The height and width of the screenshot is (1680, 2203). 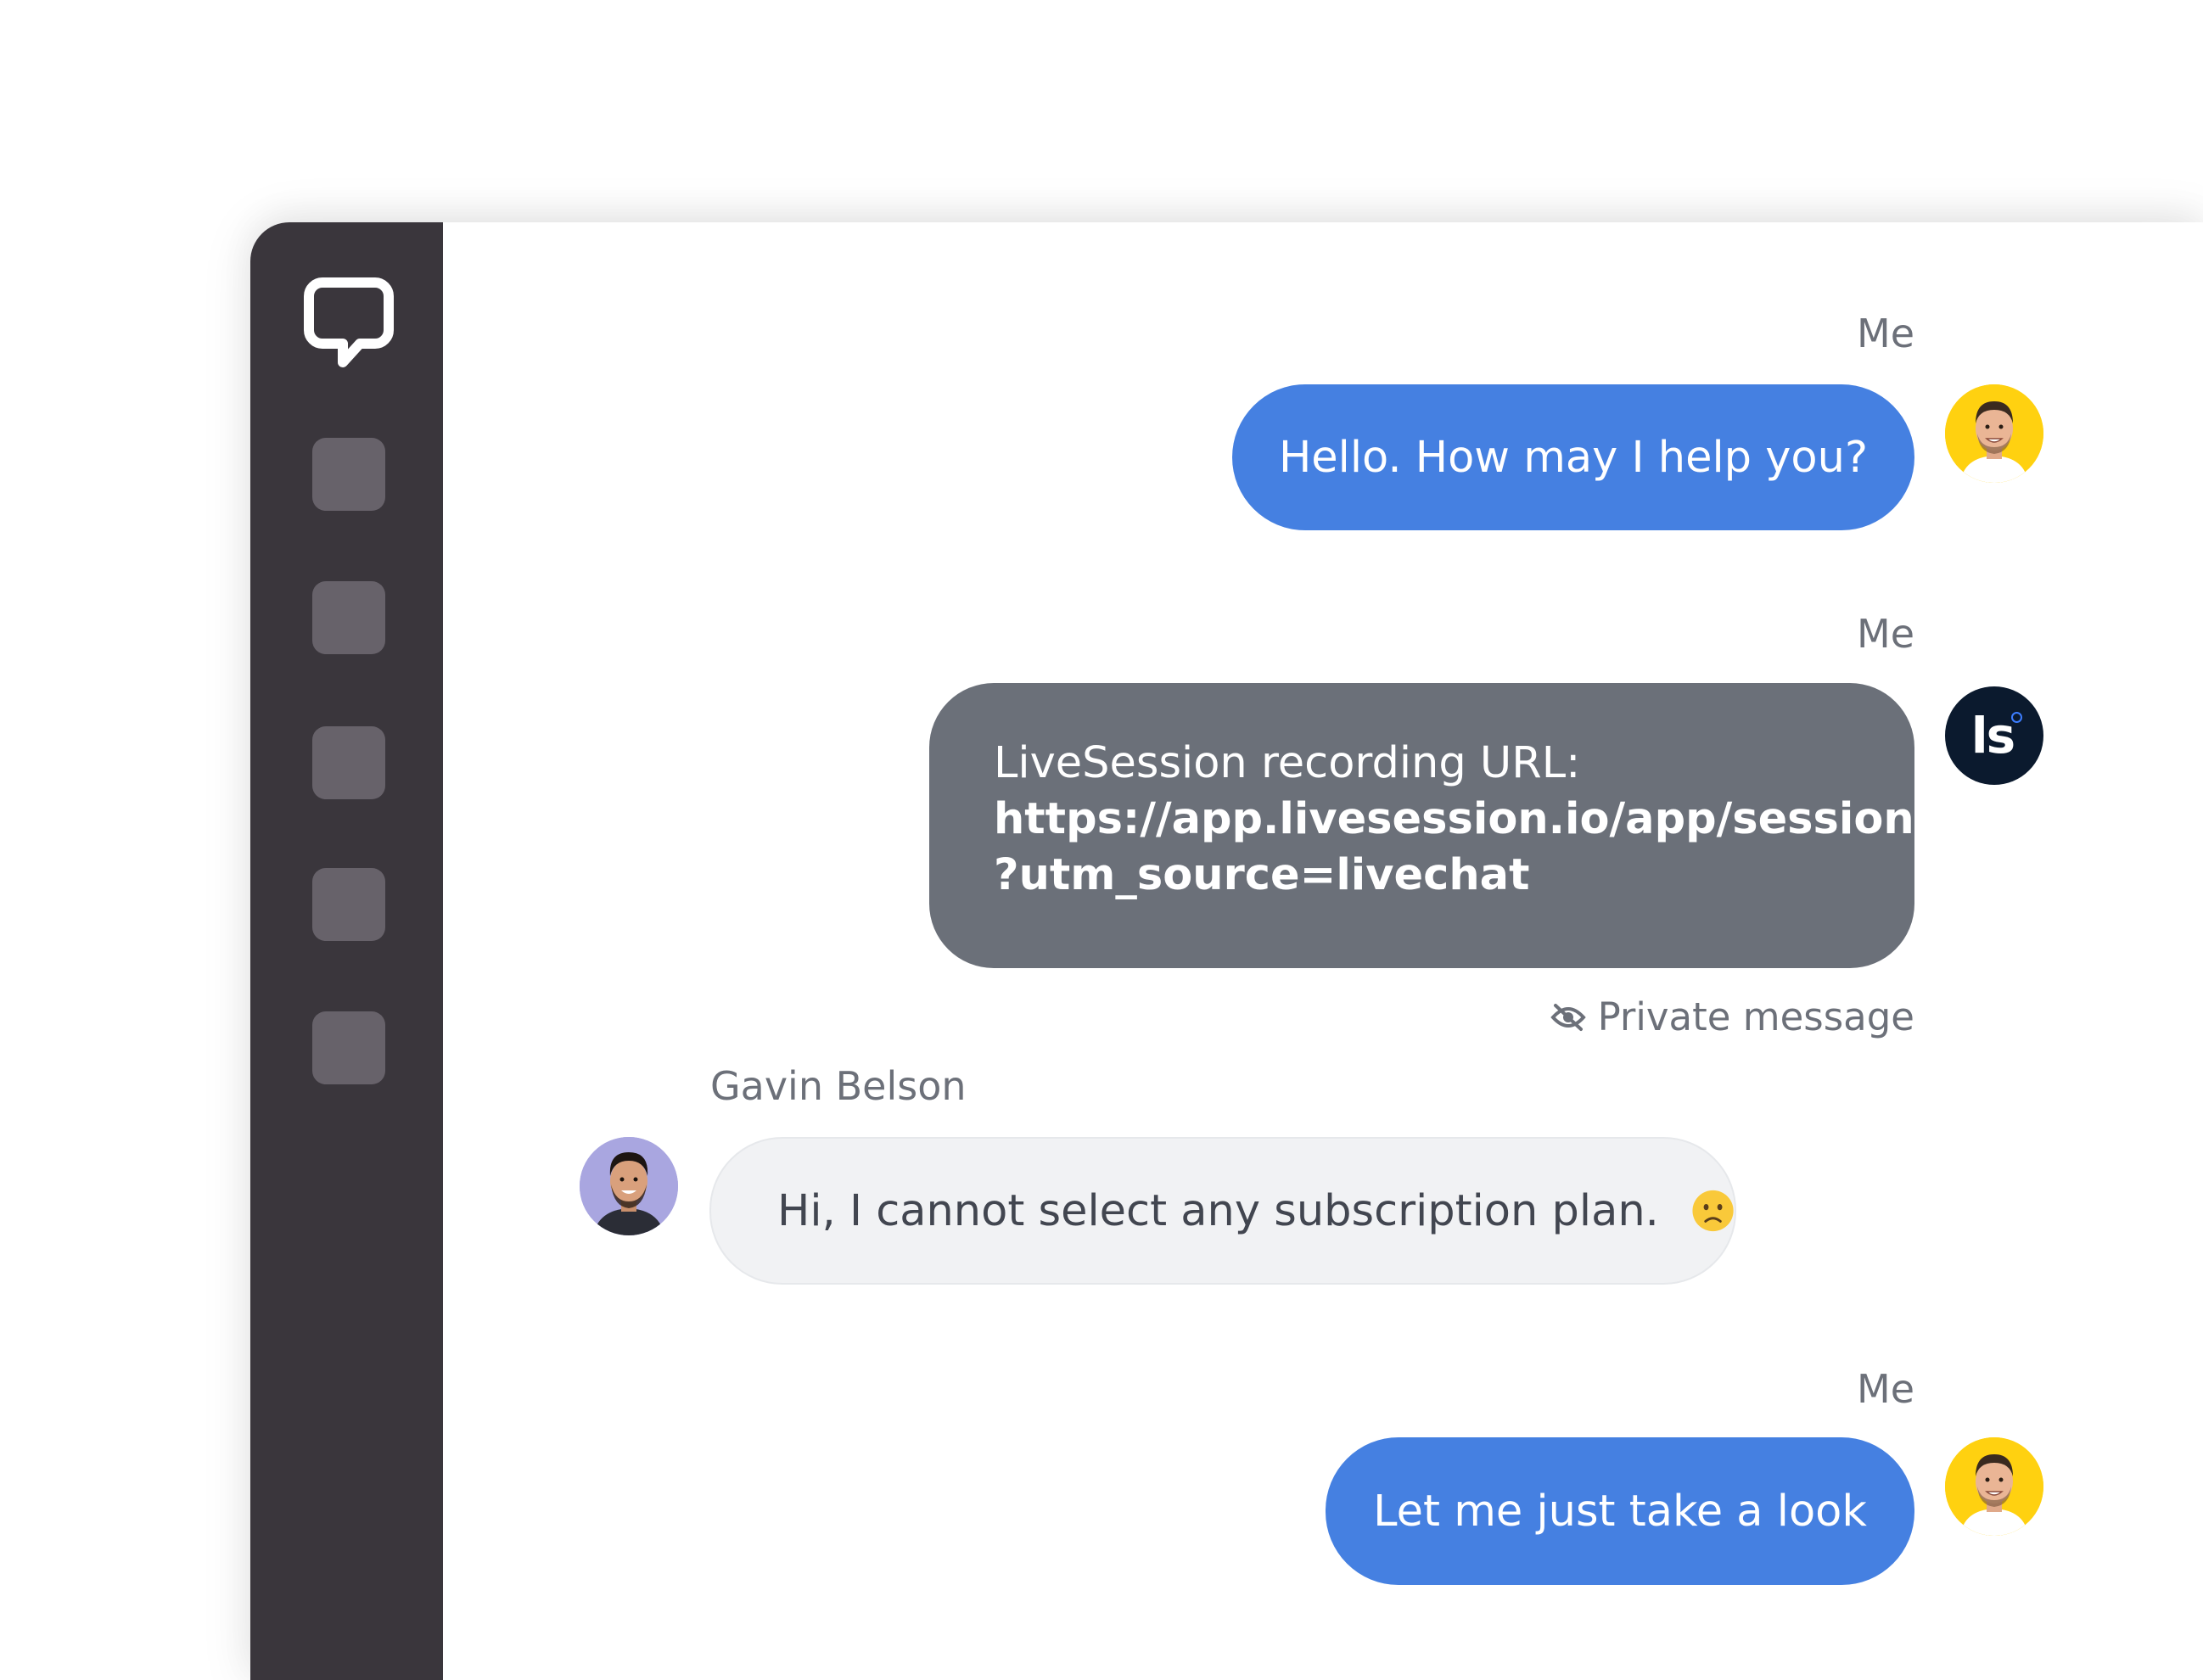 I want to click on customer-avatar, so click(x=629, y=1186).